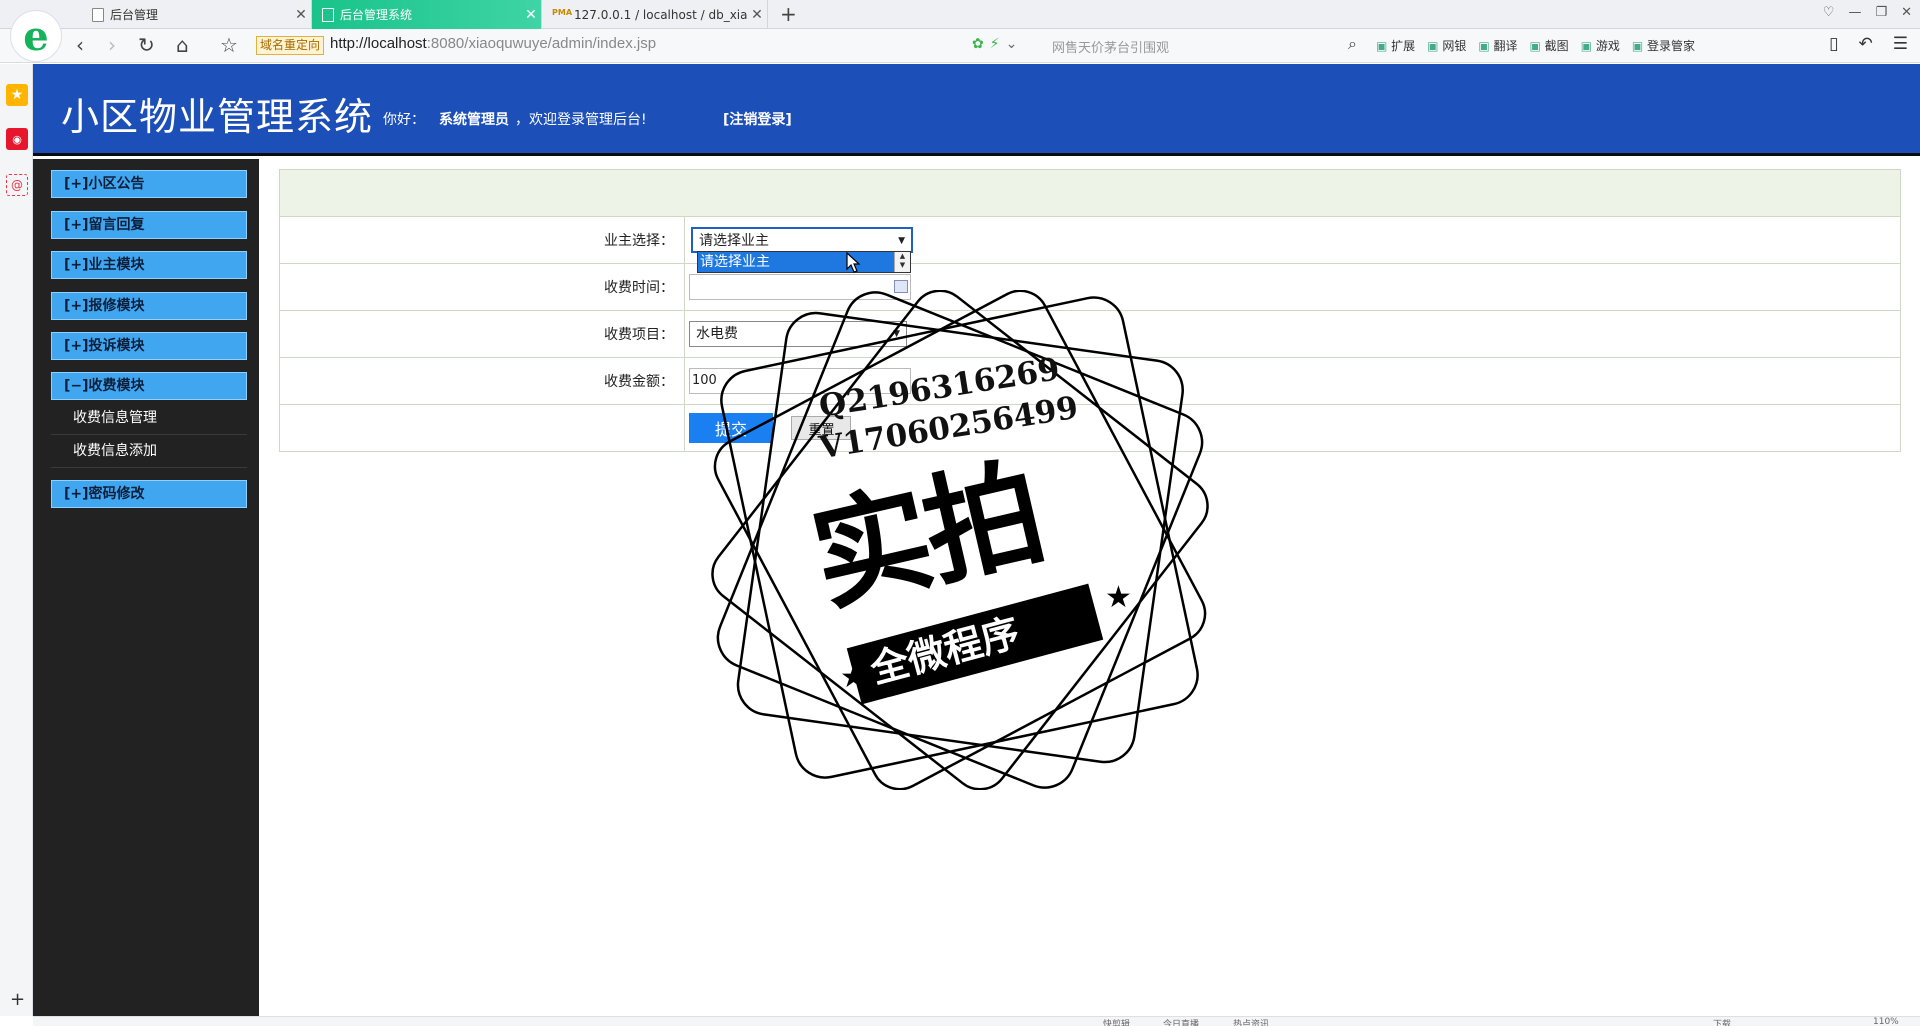  I want to click on form-row-amount: 收费金额： 100, so click(1090, 381).